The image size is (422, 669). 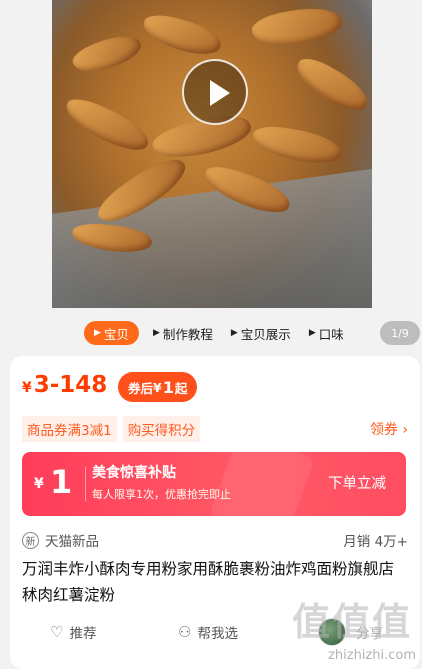 I want to click on watermark-url: zhizhizhi.com, so click(x=372, y=655).